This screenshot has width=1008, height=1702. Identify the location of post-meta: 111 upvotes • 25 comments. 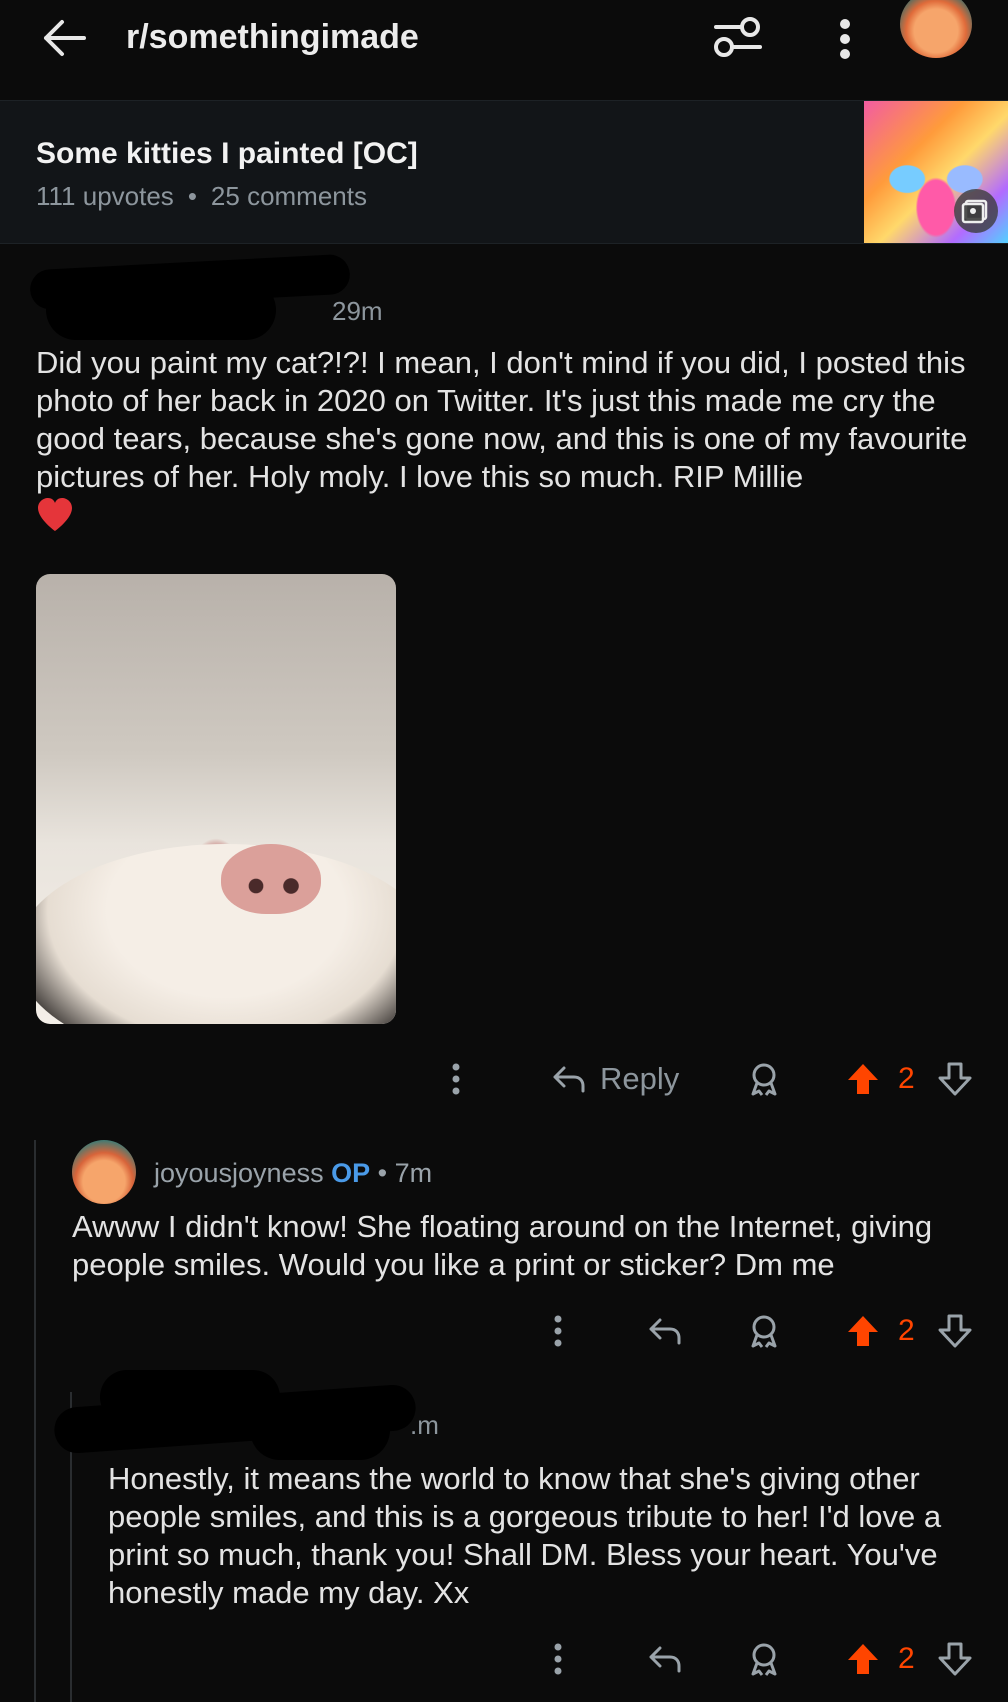
(201, 196).